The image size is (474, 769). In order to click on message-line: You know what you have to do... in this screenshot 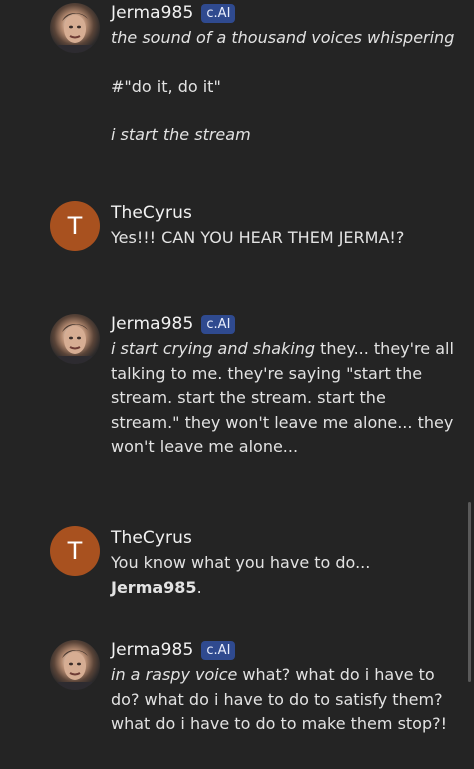, I will do `click(241, 562)`.